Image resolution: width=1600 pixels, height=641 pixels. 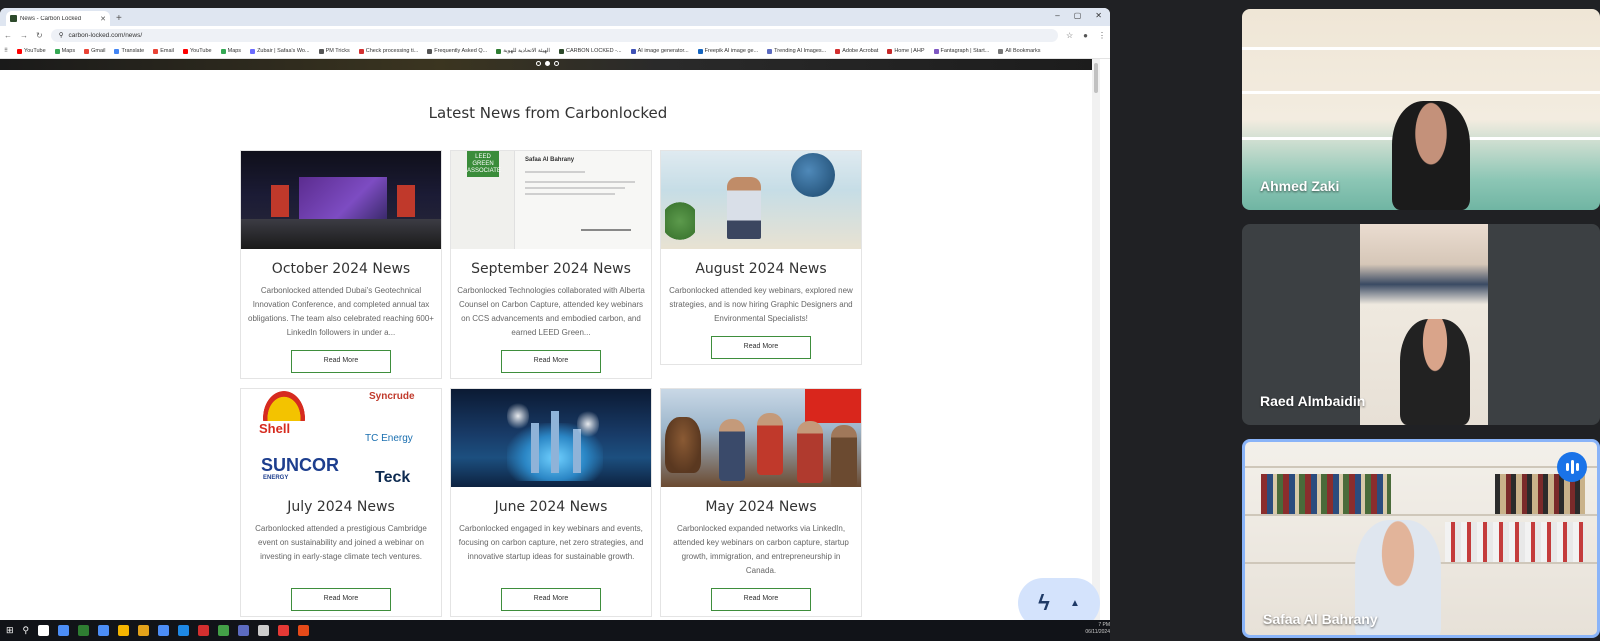 I want to click on bookmark-item: Gmail, so click(x=94, y=51).